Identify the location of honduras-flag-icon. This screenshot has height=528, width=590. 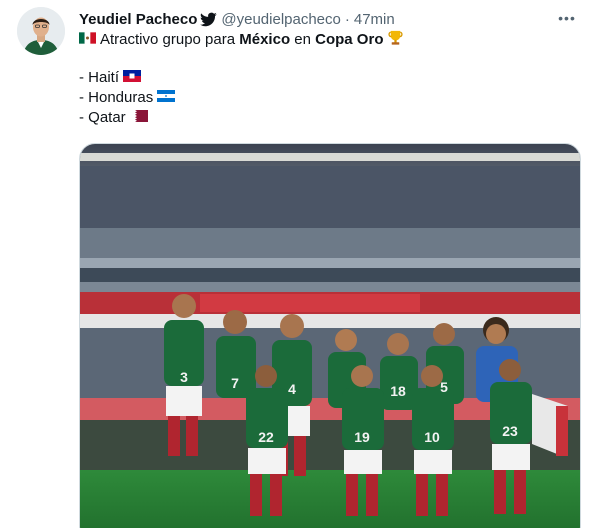
(166, 98).